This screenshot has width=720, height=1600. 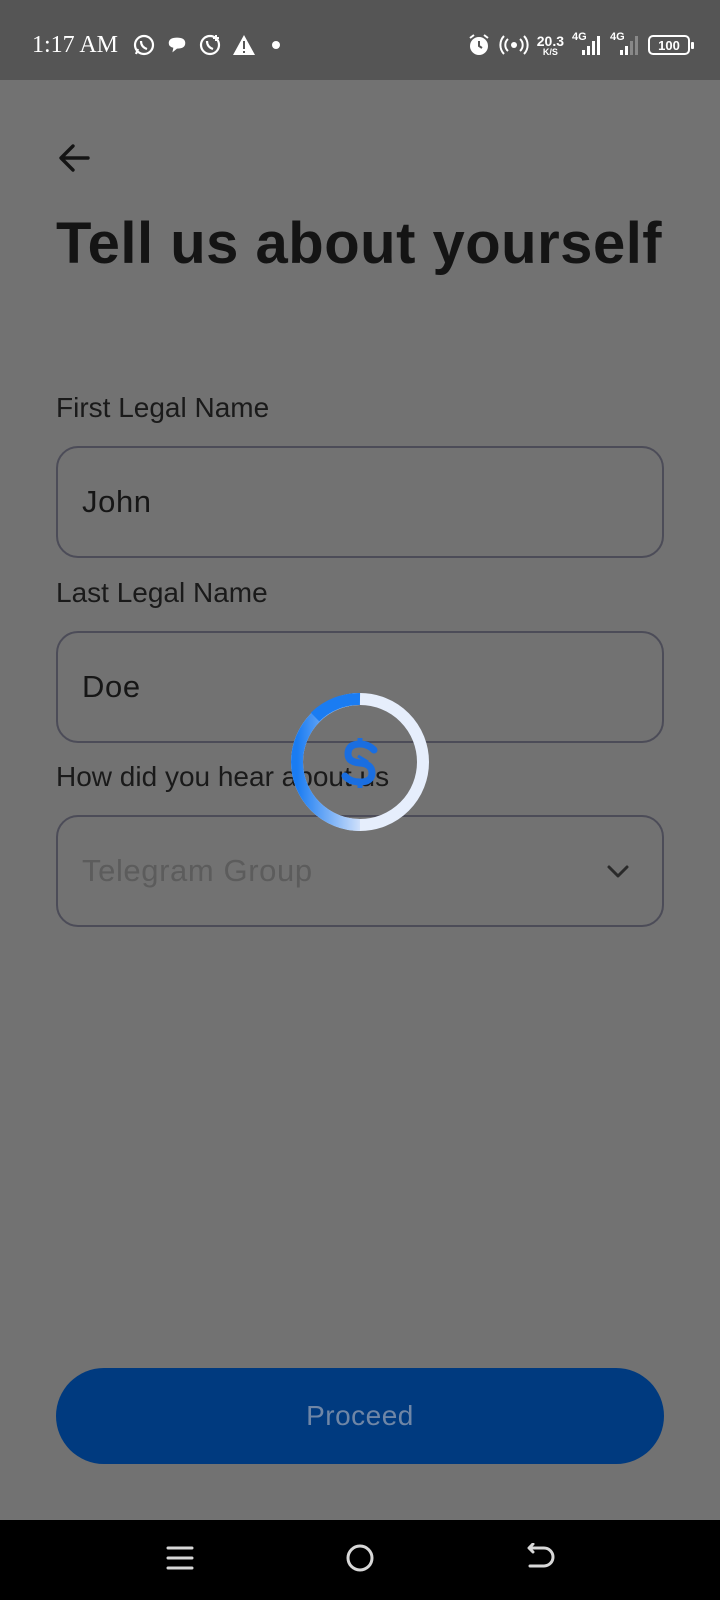 I want to click on home-button, so click(x=360, y=1560).